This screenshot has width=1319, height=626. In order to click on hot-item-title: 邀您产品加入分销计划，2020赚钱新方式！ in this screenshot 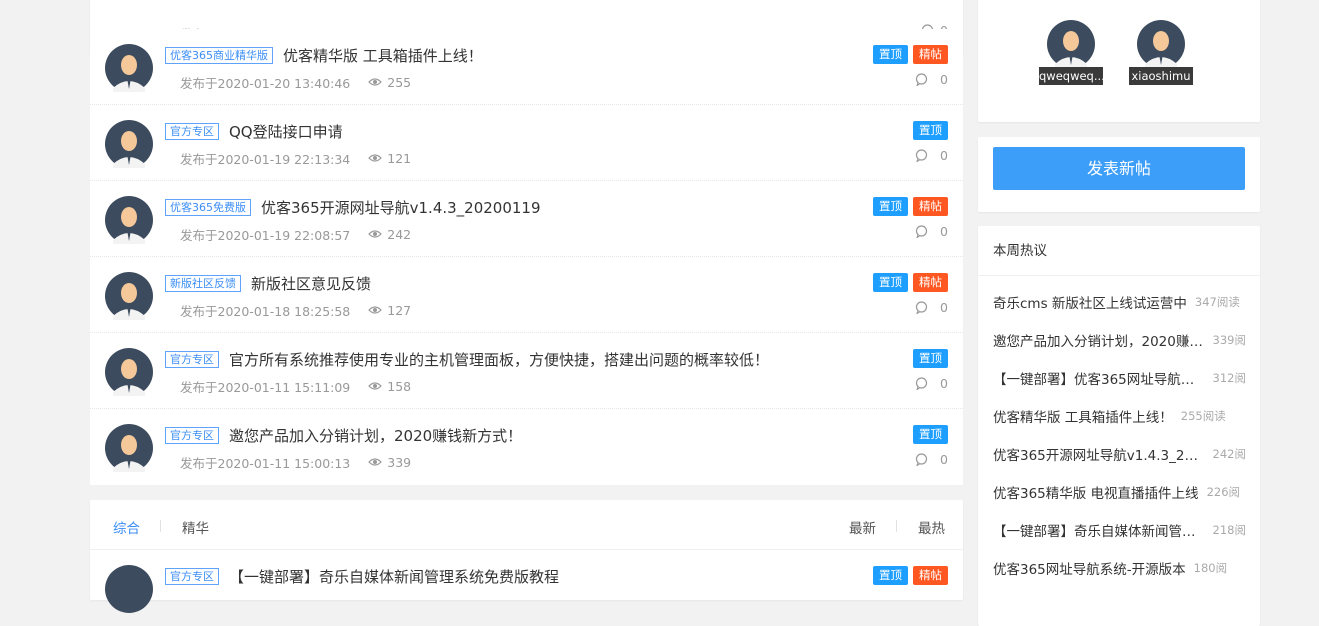, I will do `click(1099, 340)`.